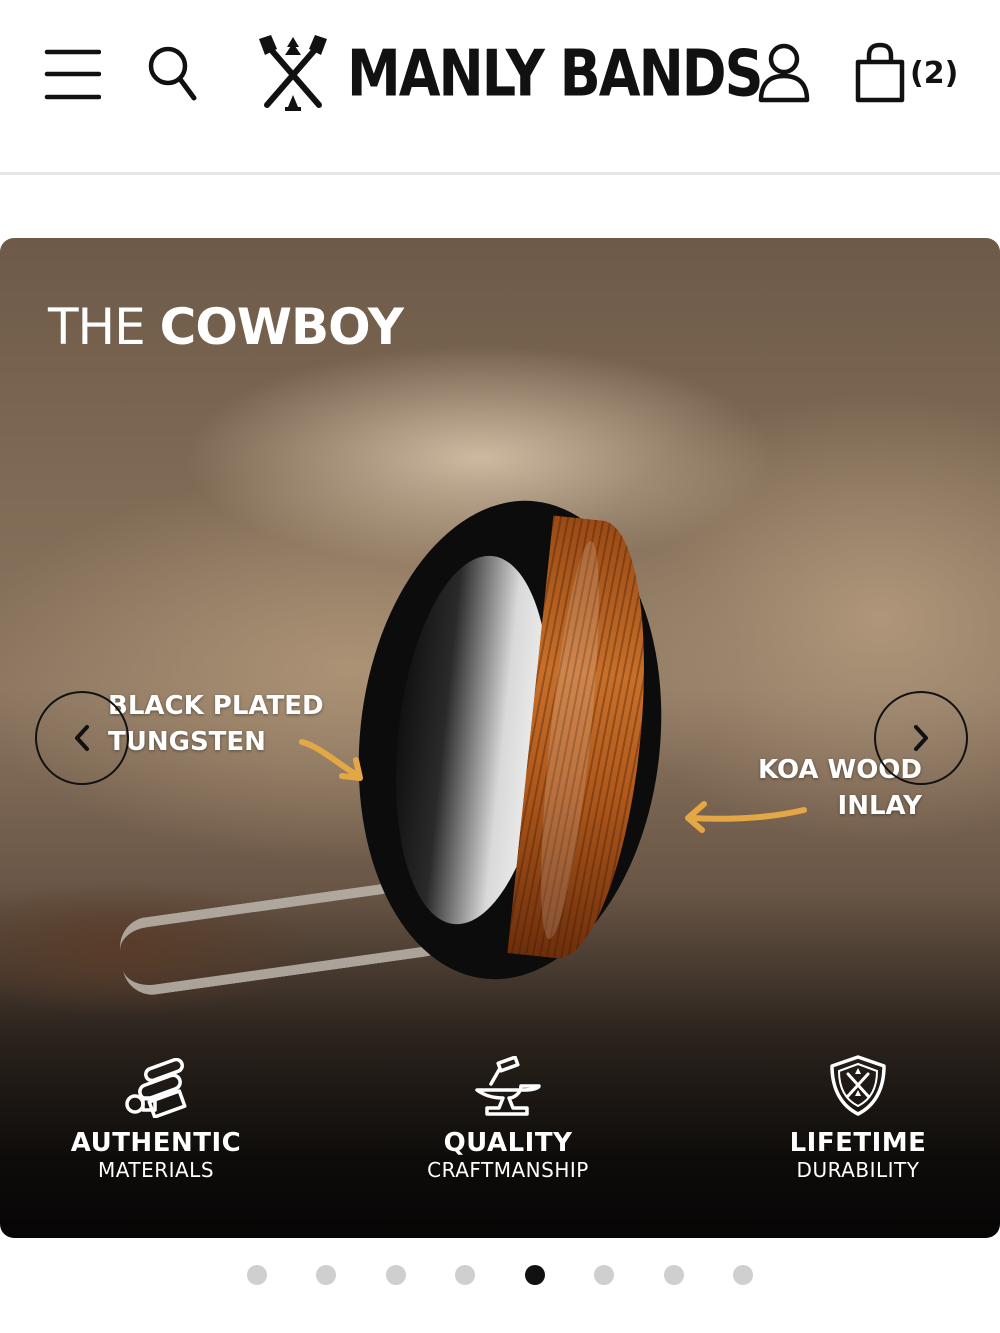  I want to click on arrow-left-callout-icon, so click(331, 760).